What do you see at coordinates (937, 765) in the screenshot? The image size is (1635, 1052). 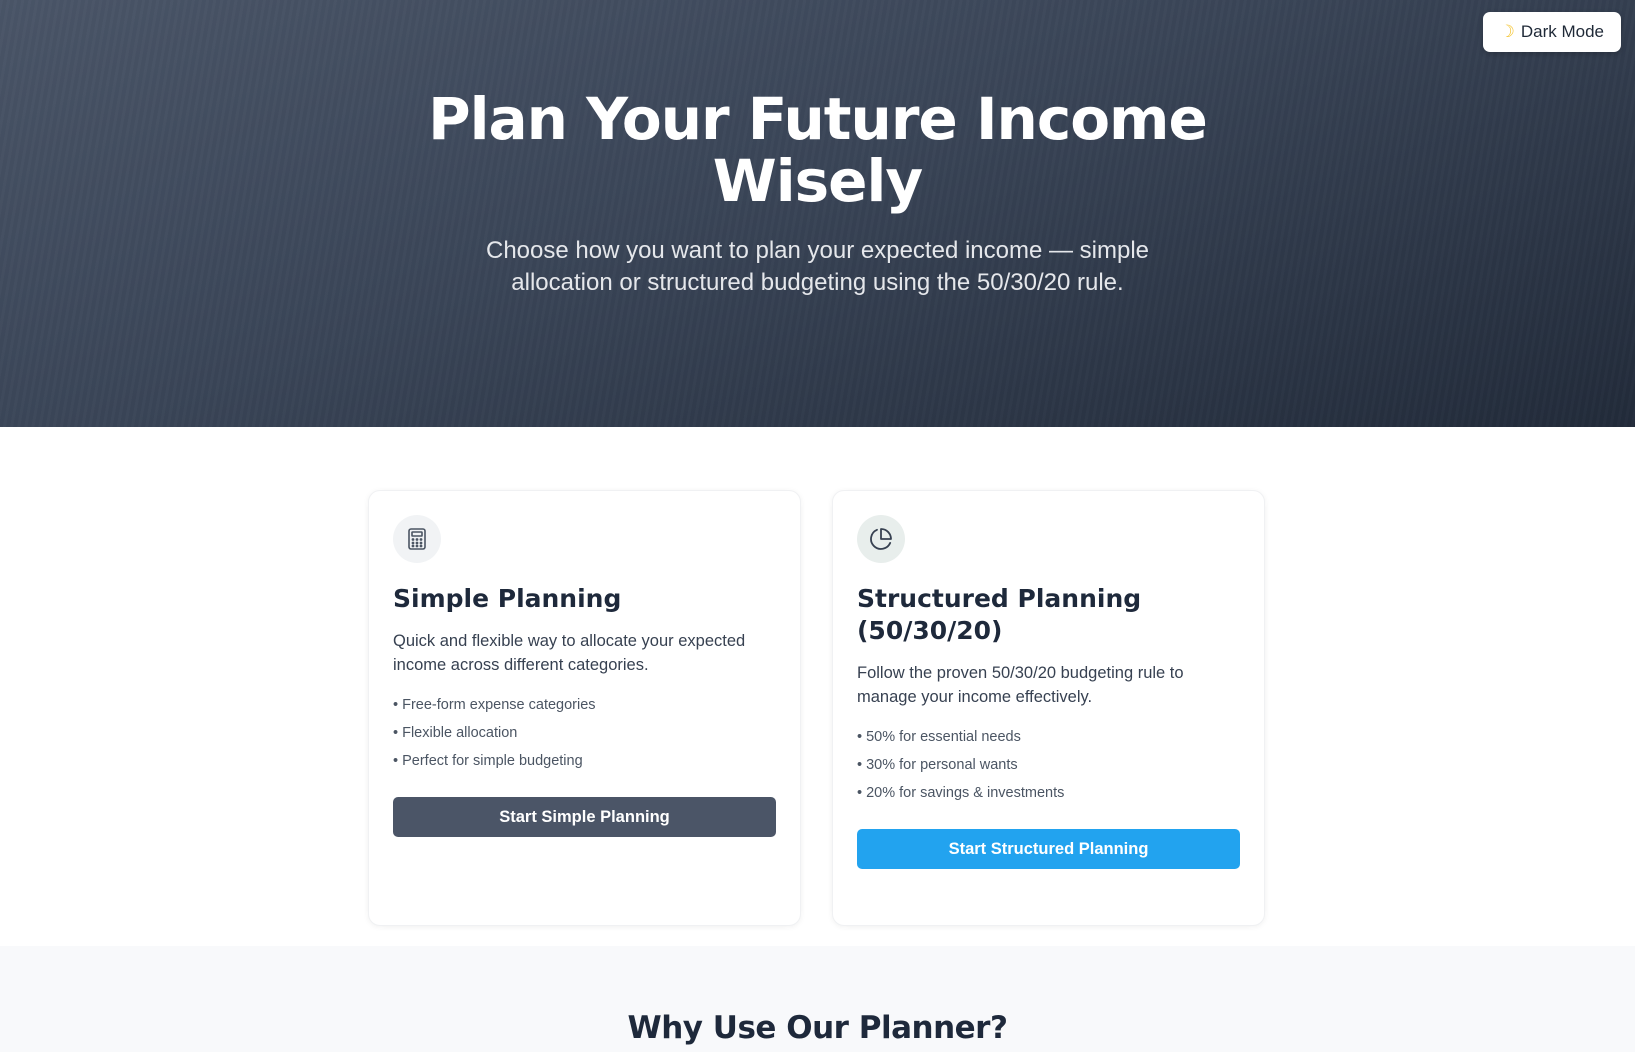 I see `feature-item: • 30% for personal wants` at bounding box center [937, 765].